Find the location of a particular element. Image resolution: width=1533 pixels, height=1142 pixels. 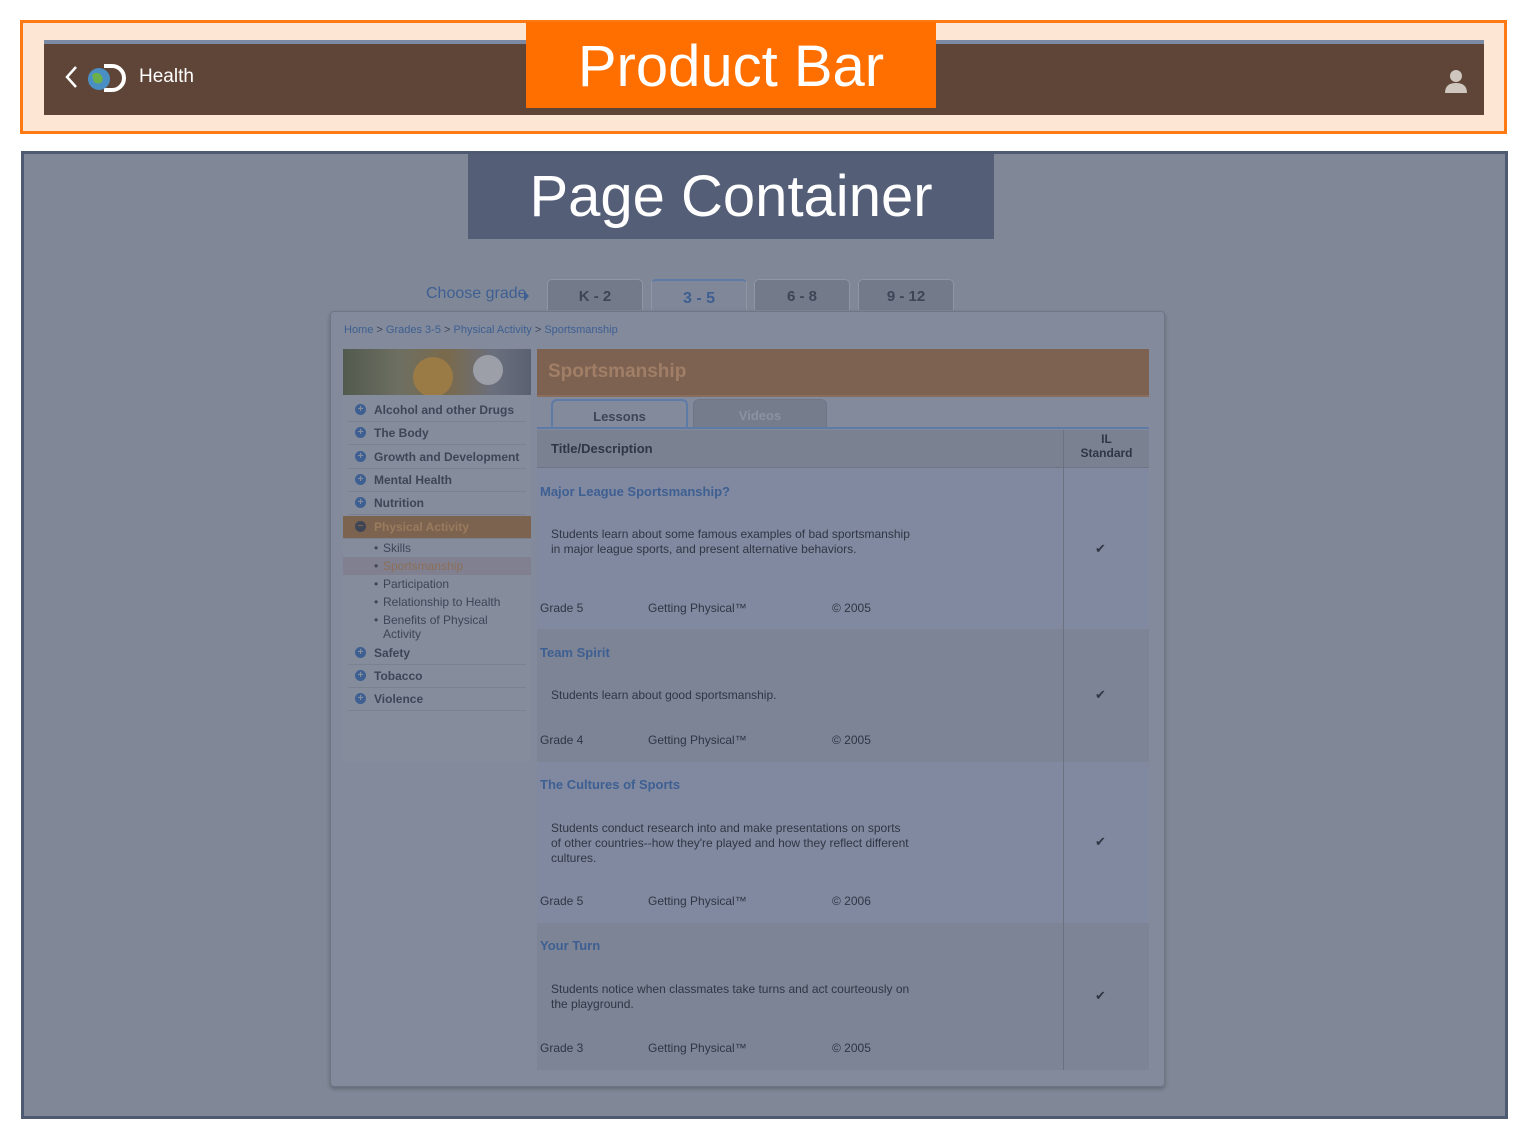

minus-circle-icon: − is located at coordinates (360, 526).